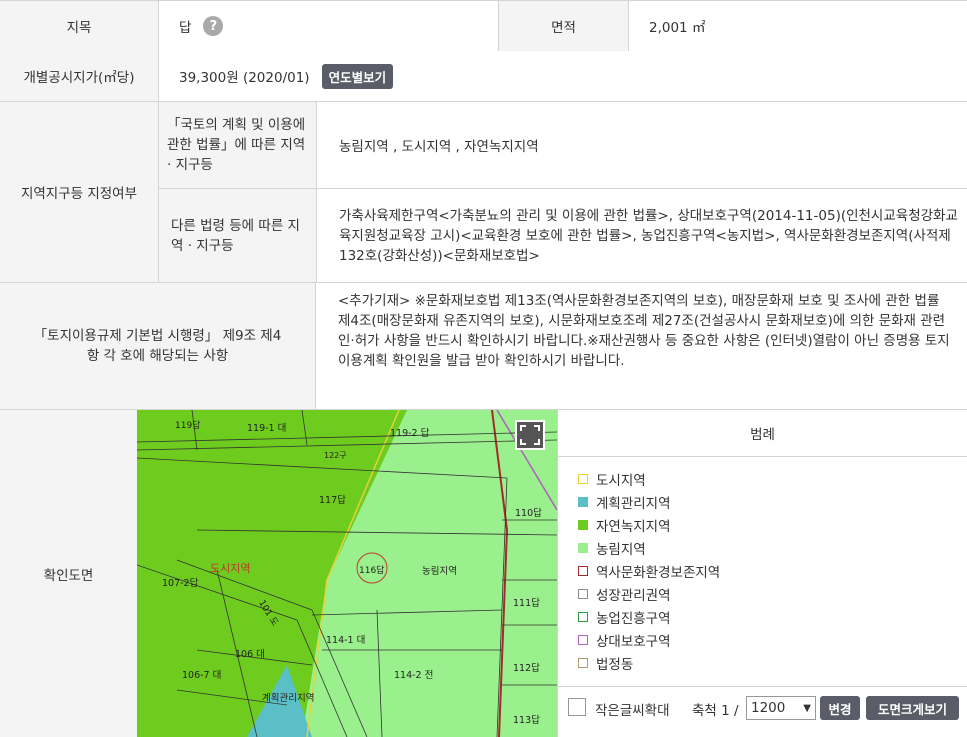 The image size is (967, 737). I want to click on legend-label: 자연녹지지역, so click(633, 526).